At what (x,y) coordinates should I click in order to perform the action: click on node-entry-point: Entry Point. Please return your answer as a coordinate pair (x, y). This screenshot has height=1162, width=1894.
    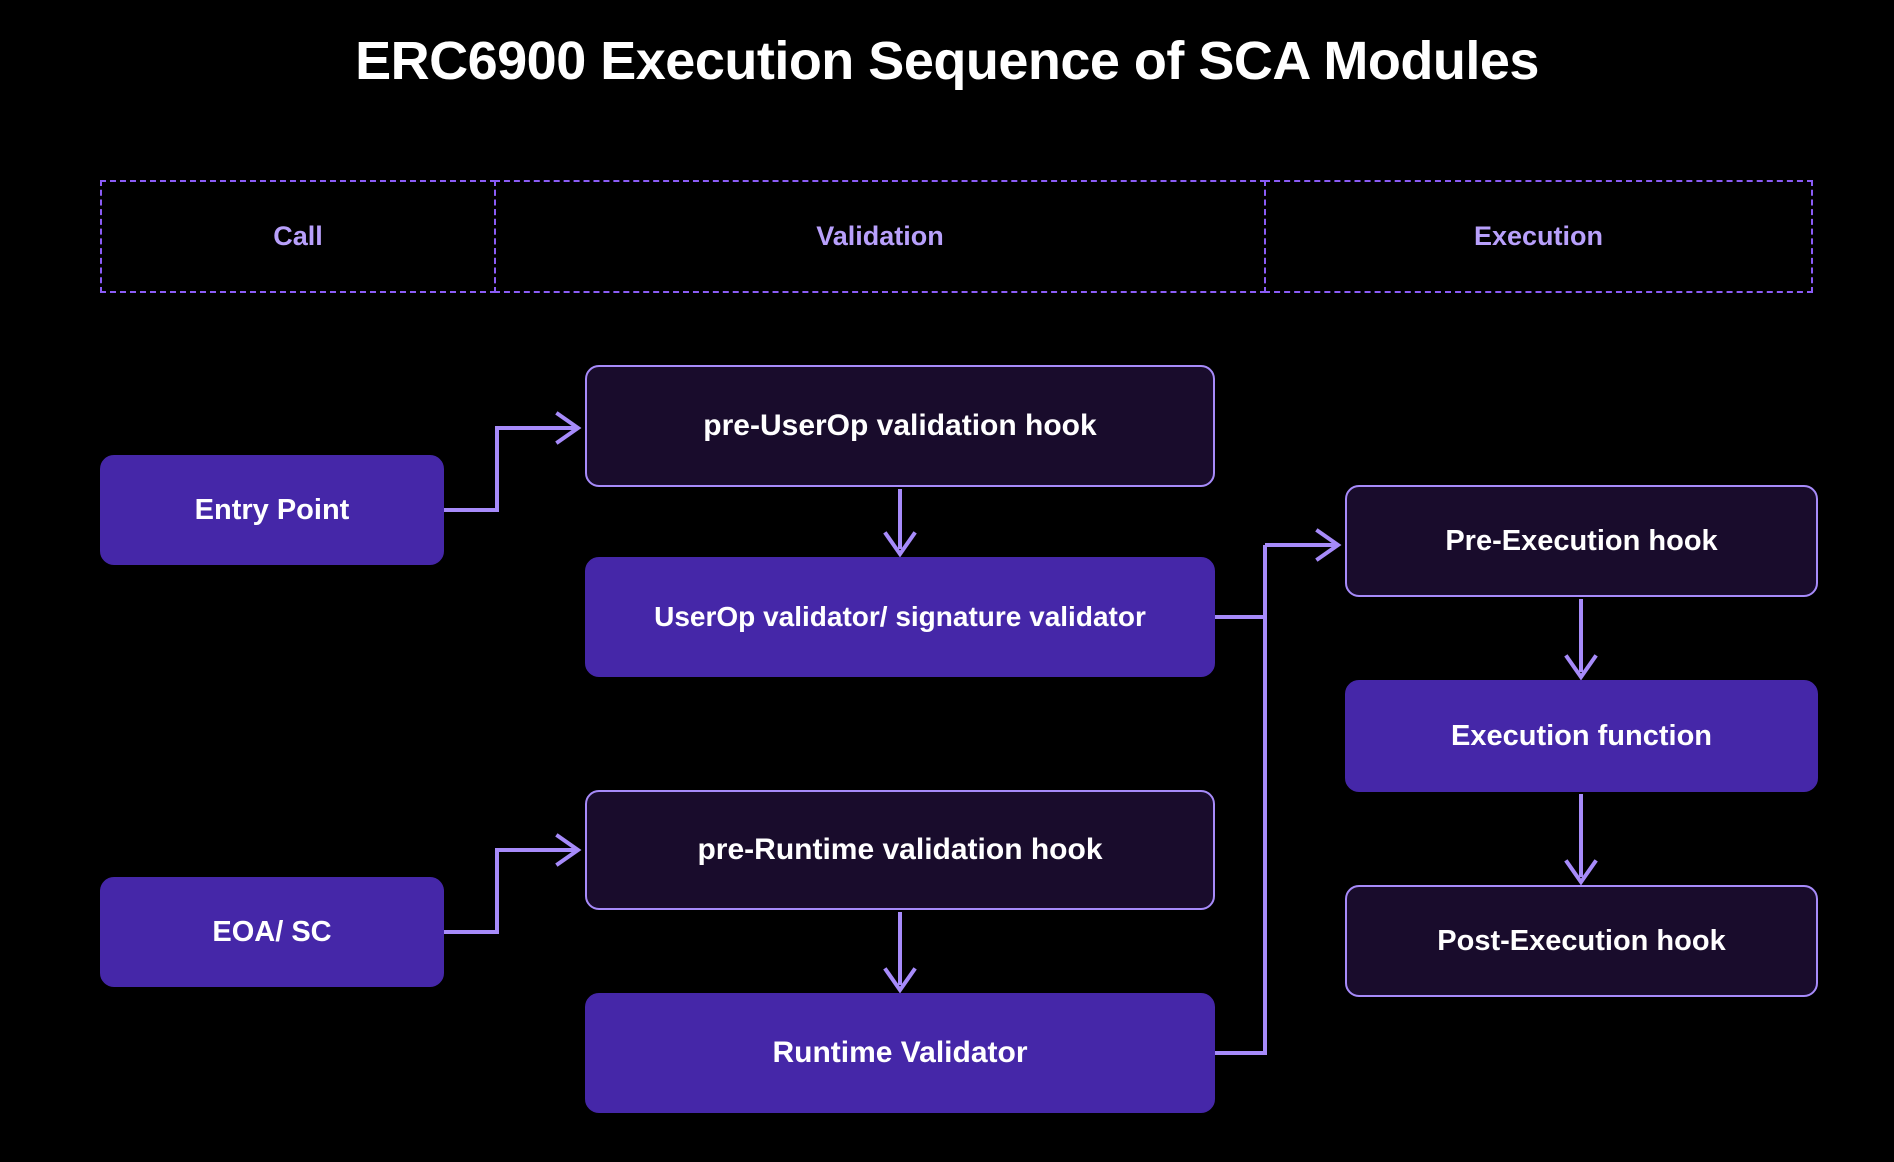
    Looking at the image, I should click on (272, 510).